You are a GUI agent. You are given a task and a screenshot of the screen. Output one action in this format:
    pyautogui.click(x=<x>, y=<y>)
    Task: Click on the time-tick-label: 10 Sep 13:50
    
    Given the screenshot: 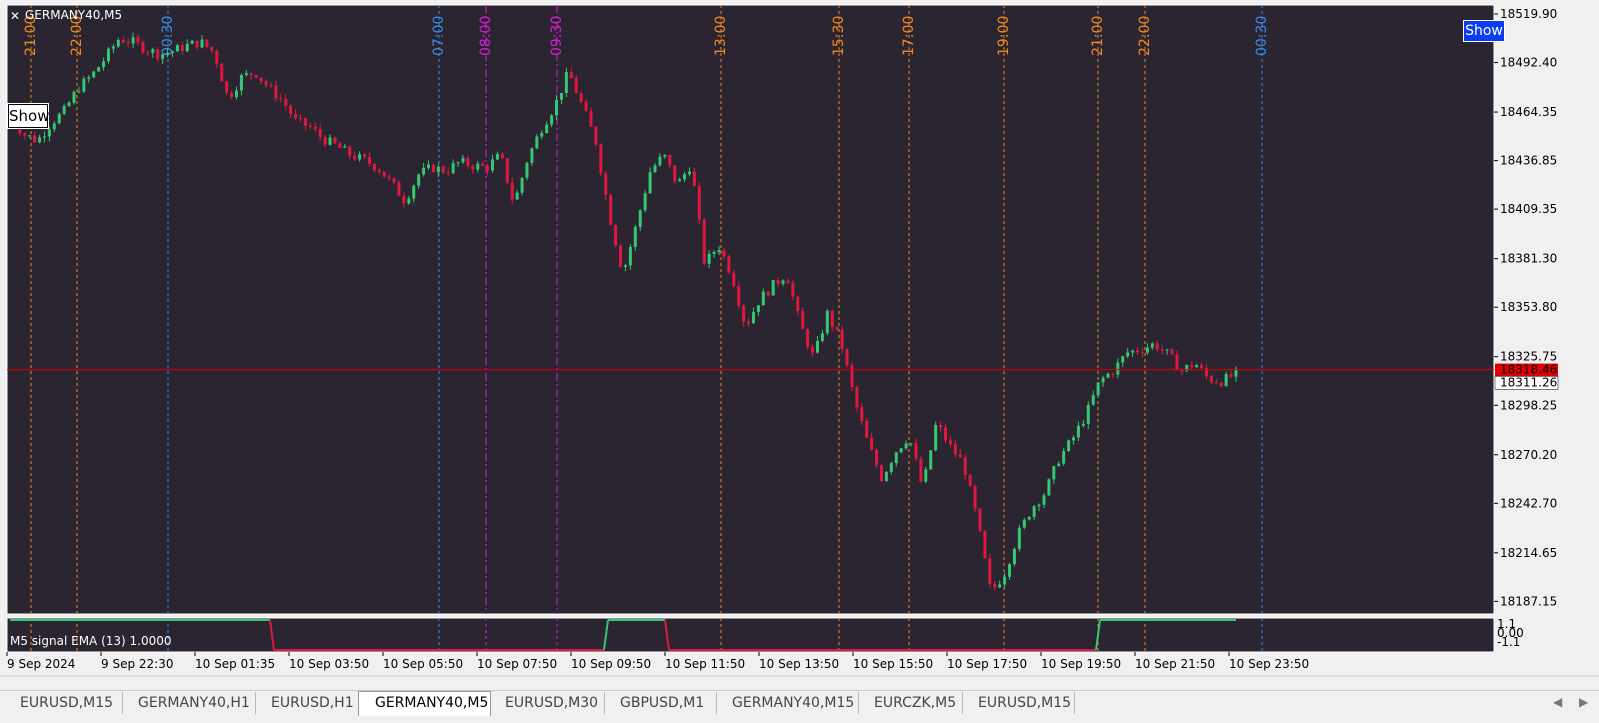 What is the action you would take?
    pyautogui.click(x=799, y=664)
    